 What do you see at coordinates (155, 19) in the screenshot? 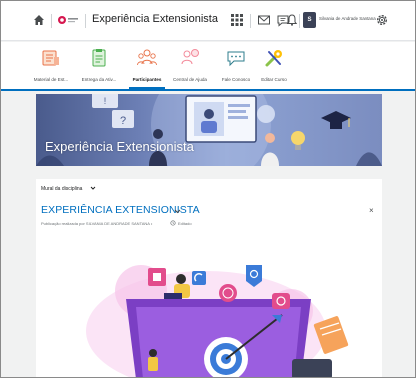
I see `course-title: Experiência Extensionista` at bounding box center [155, 19].